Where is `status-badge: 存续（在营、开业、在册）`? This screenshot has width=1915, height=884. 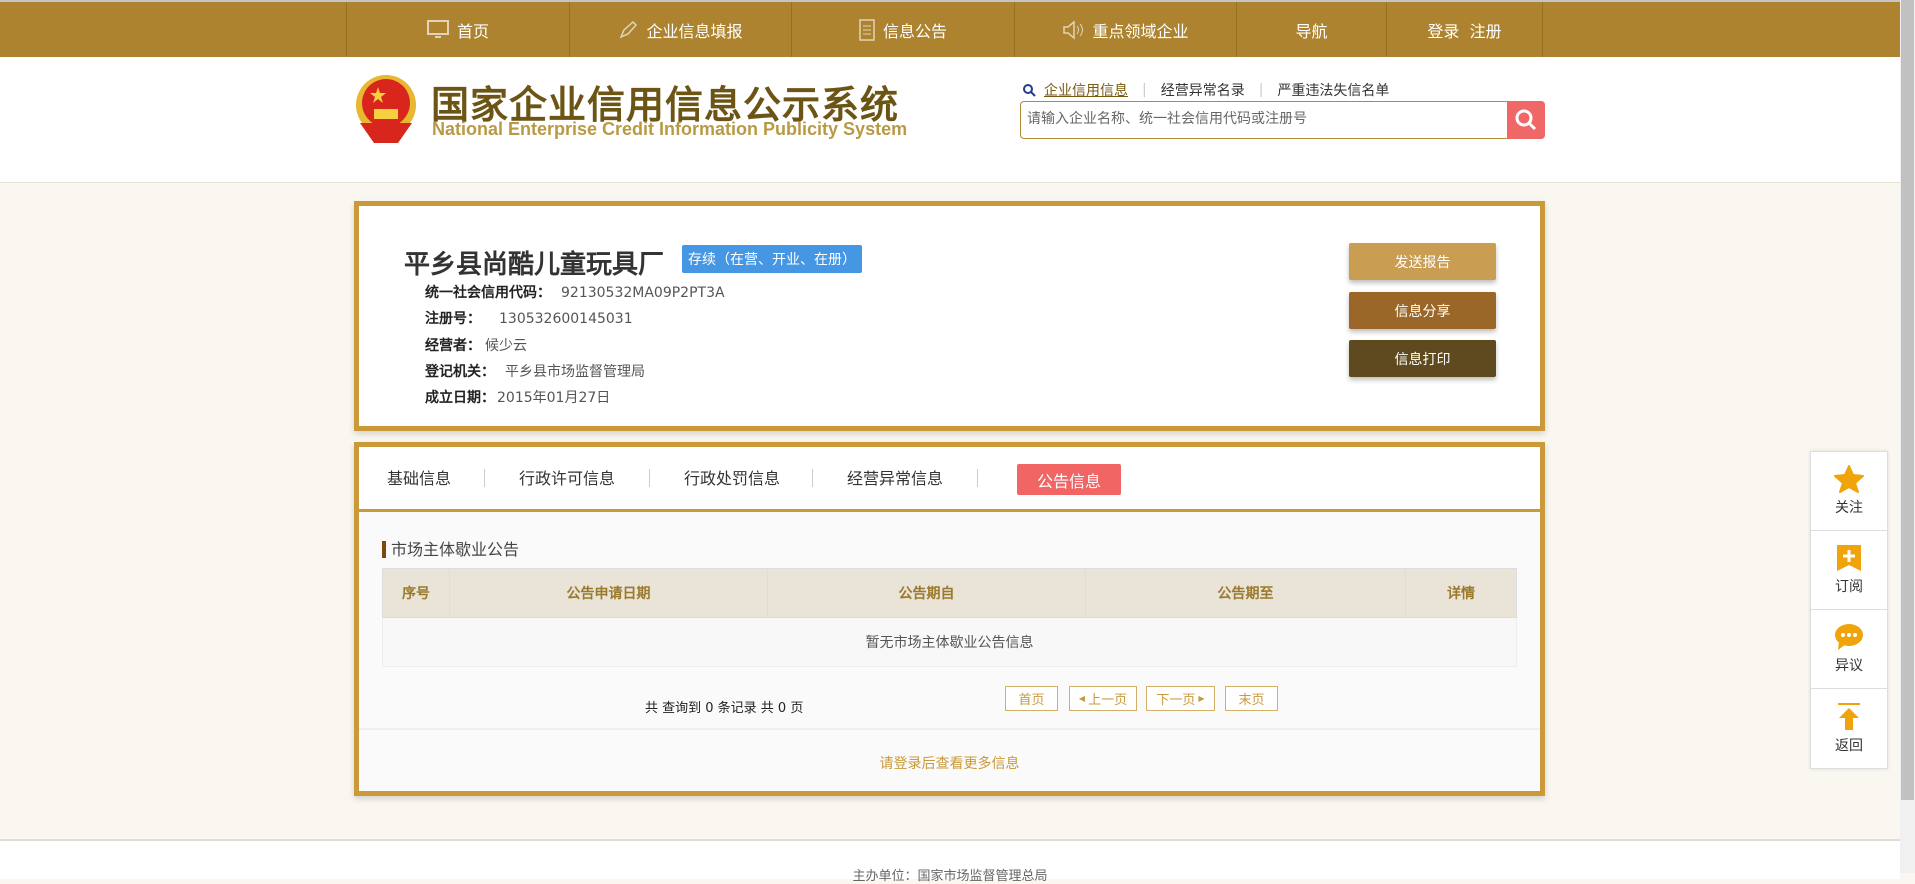
status-badge: 存续（在营、开业、在册） is located at coordinates (772, 259).